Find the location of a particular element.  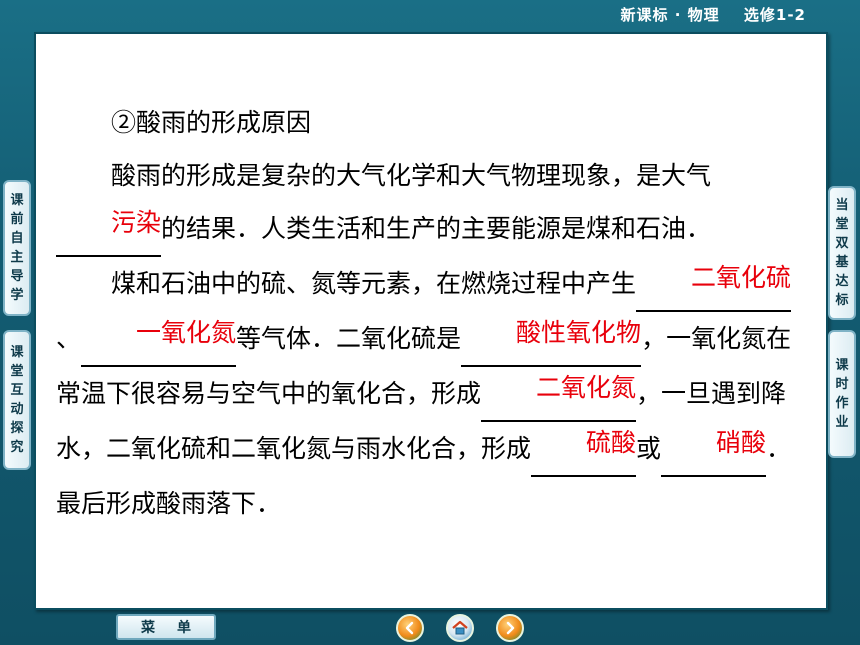

home-button is located at coordinates (460, 628).